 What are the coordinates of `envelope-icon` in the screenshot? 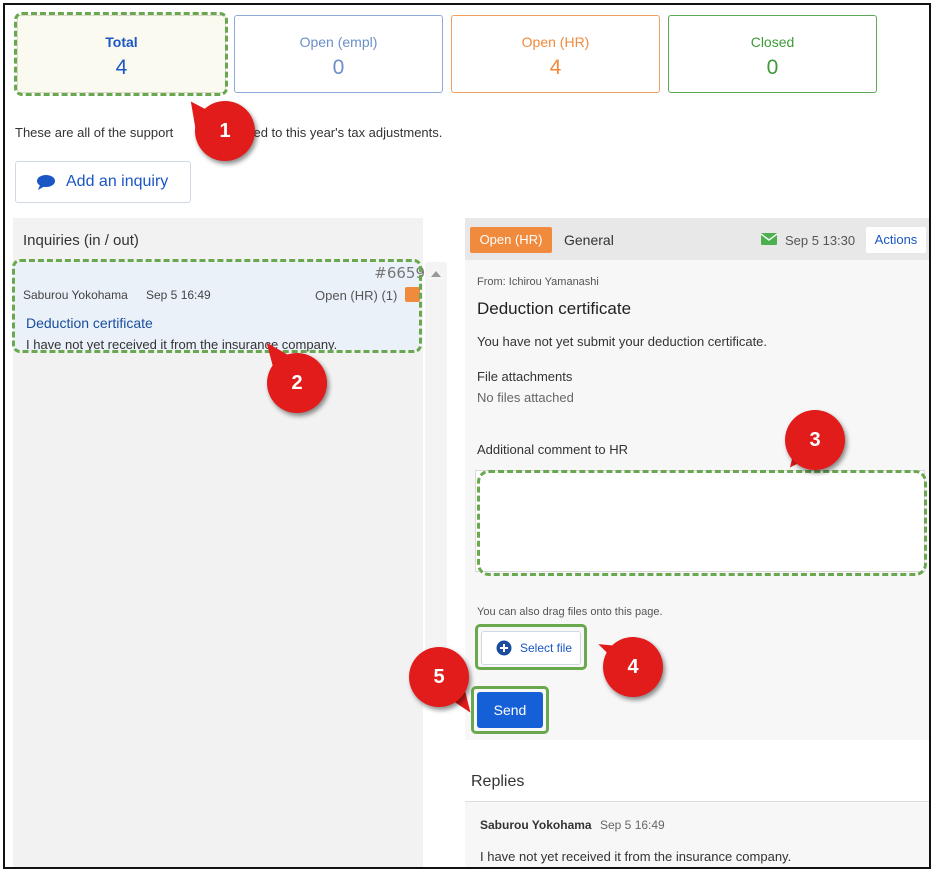 It's located at (769, 239).